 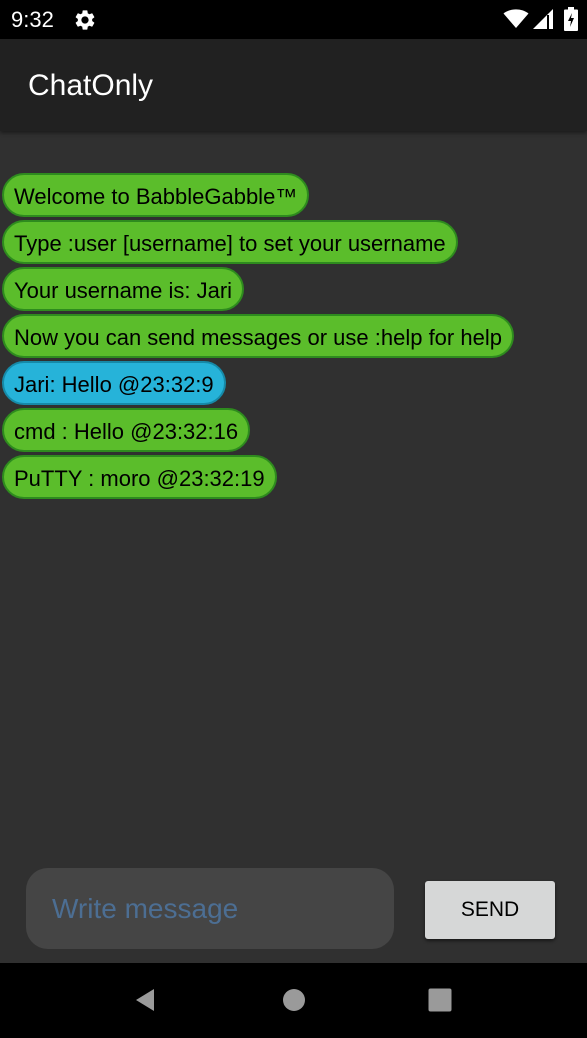 I want to click on recents-icon, so click(x=440, y=1000).